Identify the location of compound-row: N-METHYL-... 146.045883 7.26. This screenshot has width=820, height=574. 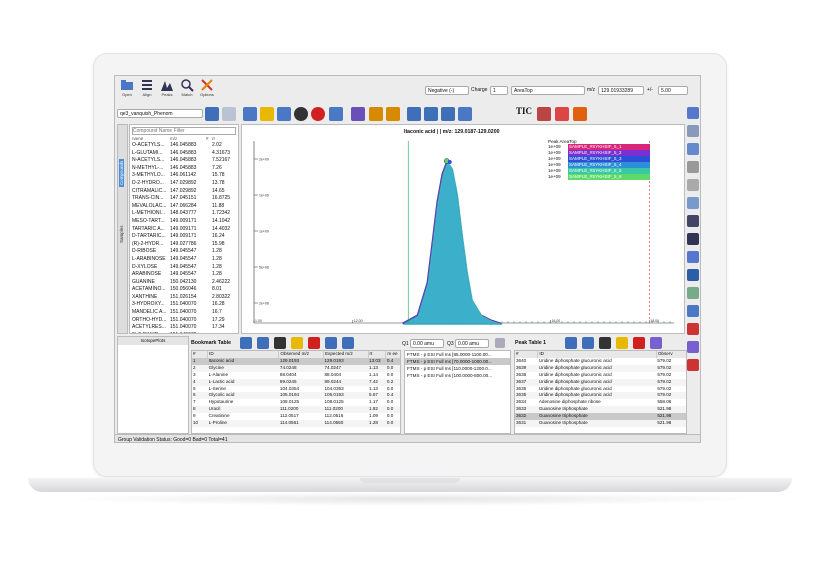
(185, 169).